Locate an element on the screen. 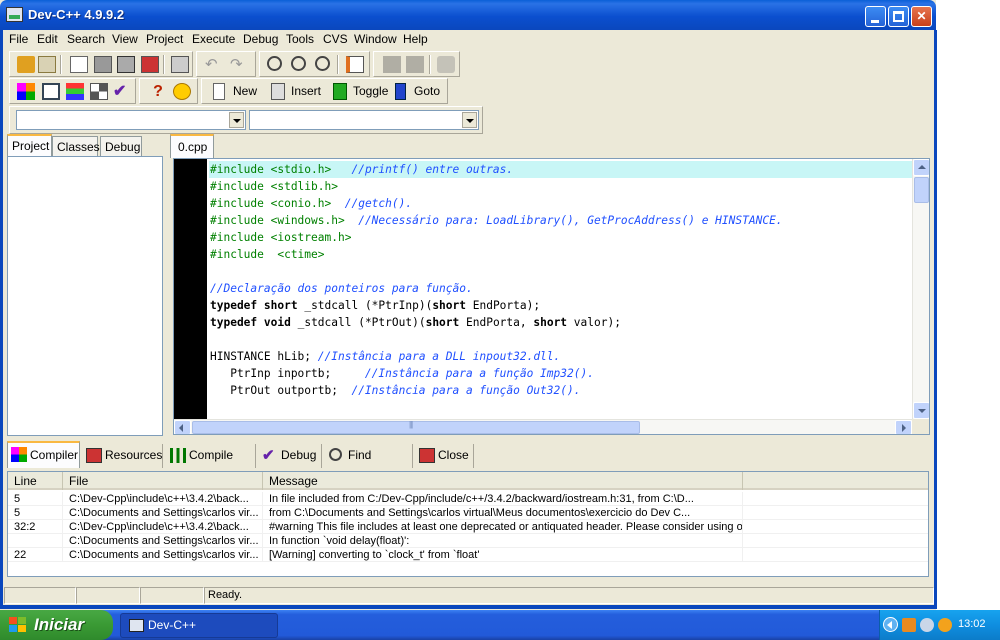 The width and height of the screenshot is (1000, 640). run-icon is located at coordinates (51, 91).